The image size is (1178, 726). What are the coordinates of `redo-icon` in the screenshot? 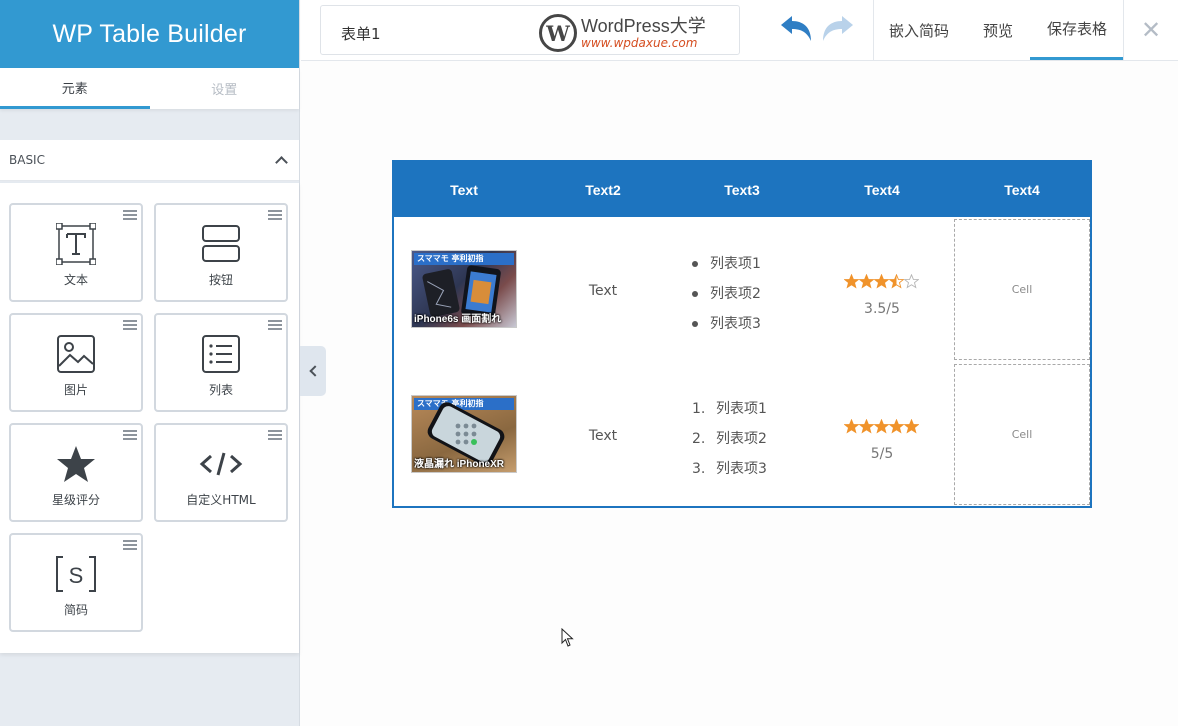 It's located at (838, 29).